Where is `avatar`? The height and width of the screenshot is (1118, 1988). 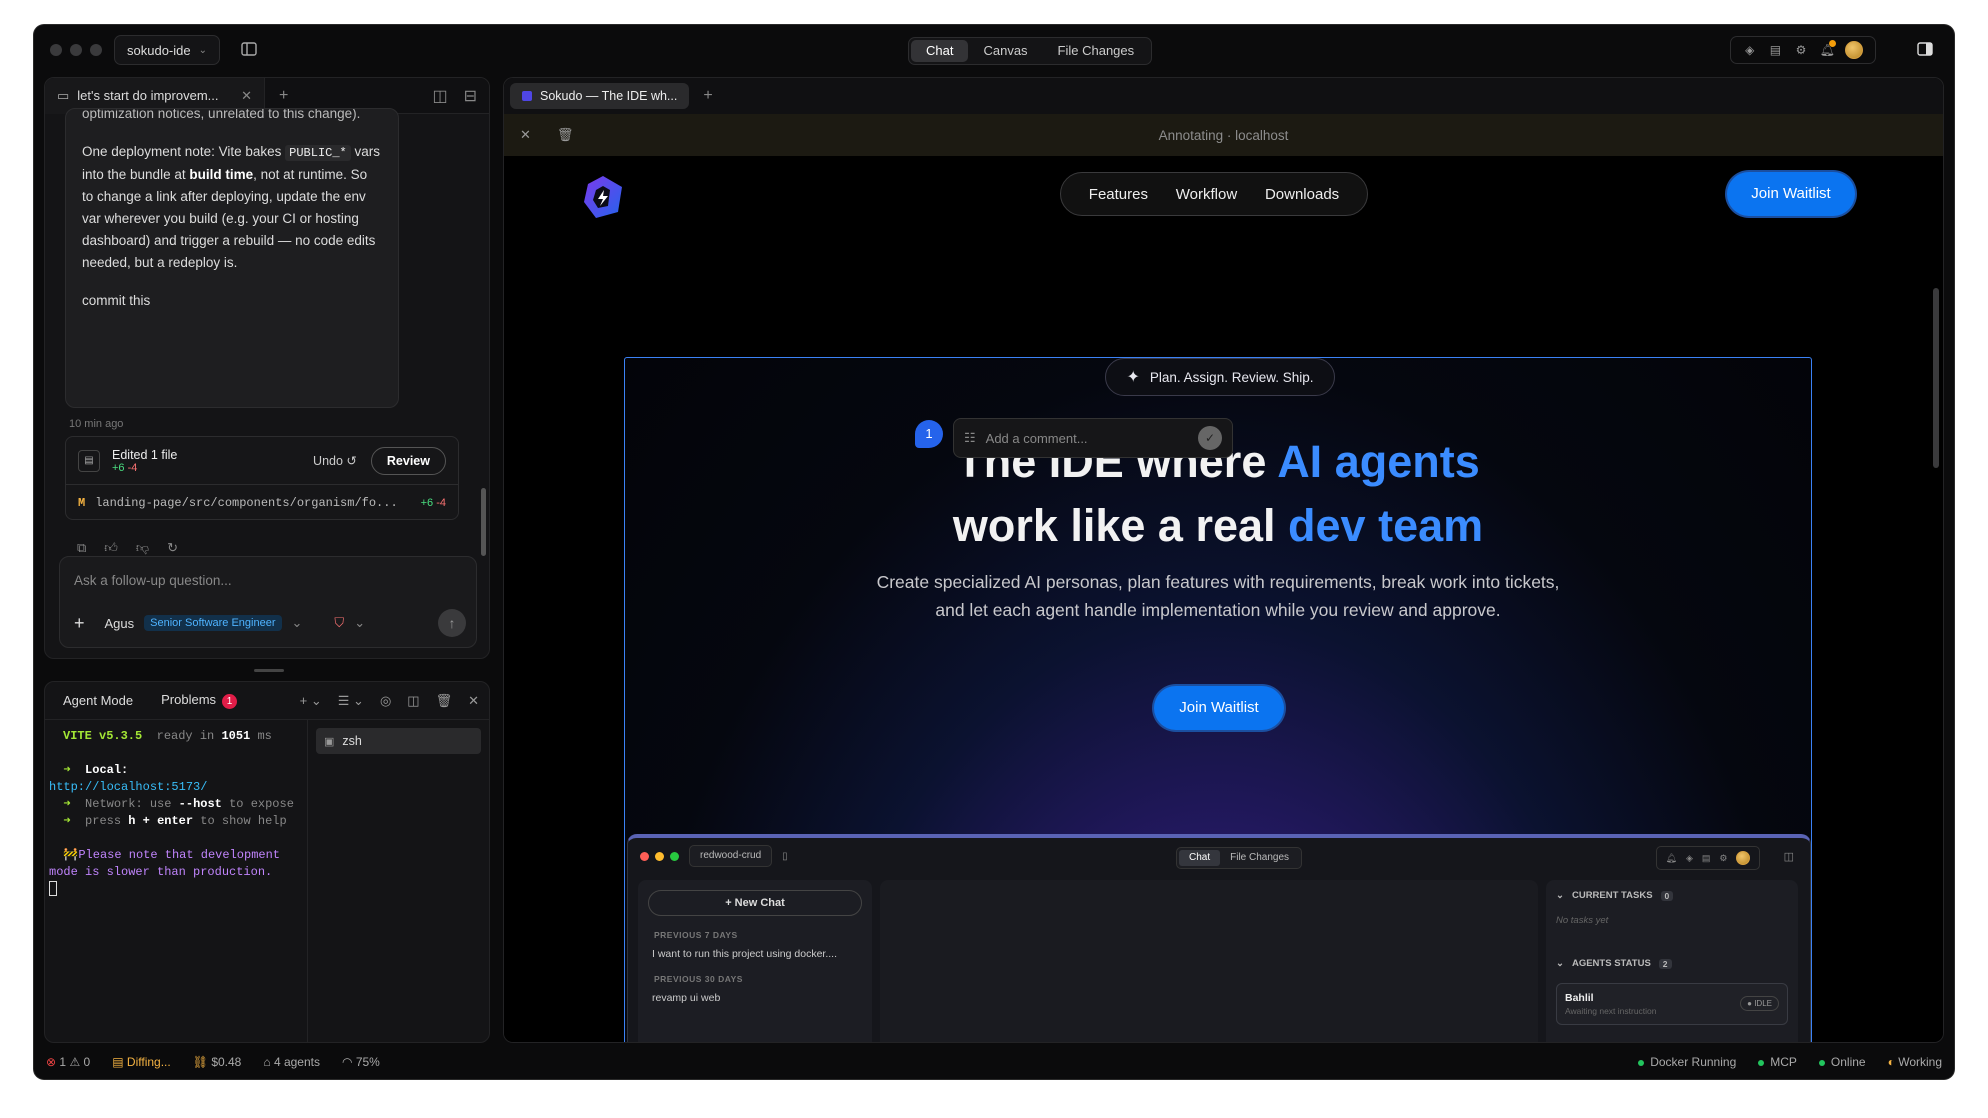
avatar is located at coordinates (1854, 50).